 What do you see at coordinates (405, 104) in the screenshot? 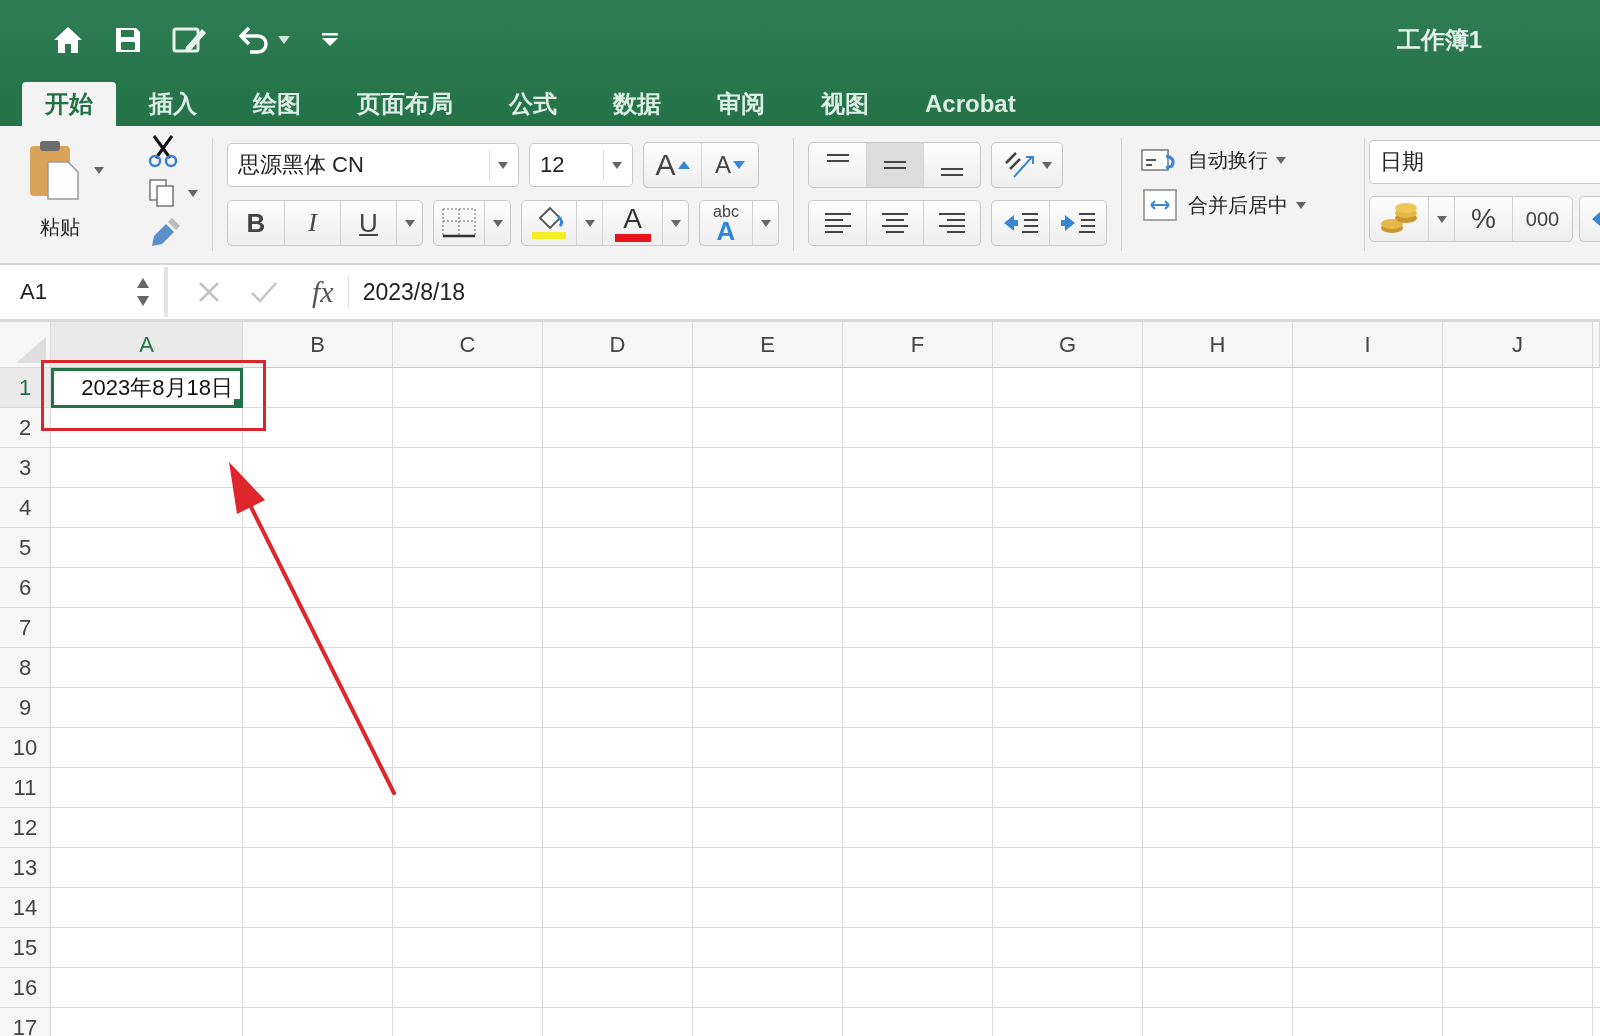
I see `ribbon-tab: 页面布局` at bounding box center [405, 104].